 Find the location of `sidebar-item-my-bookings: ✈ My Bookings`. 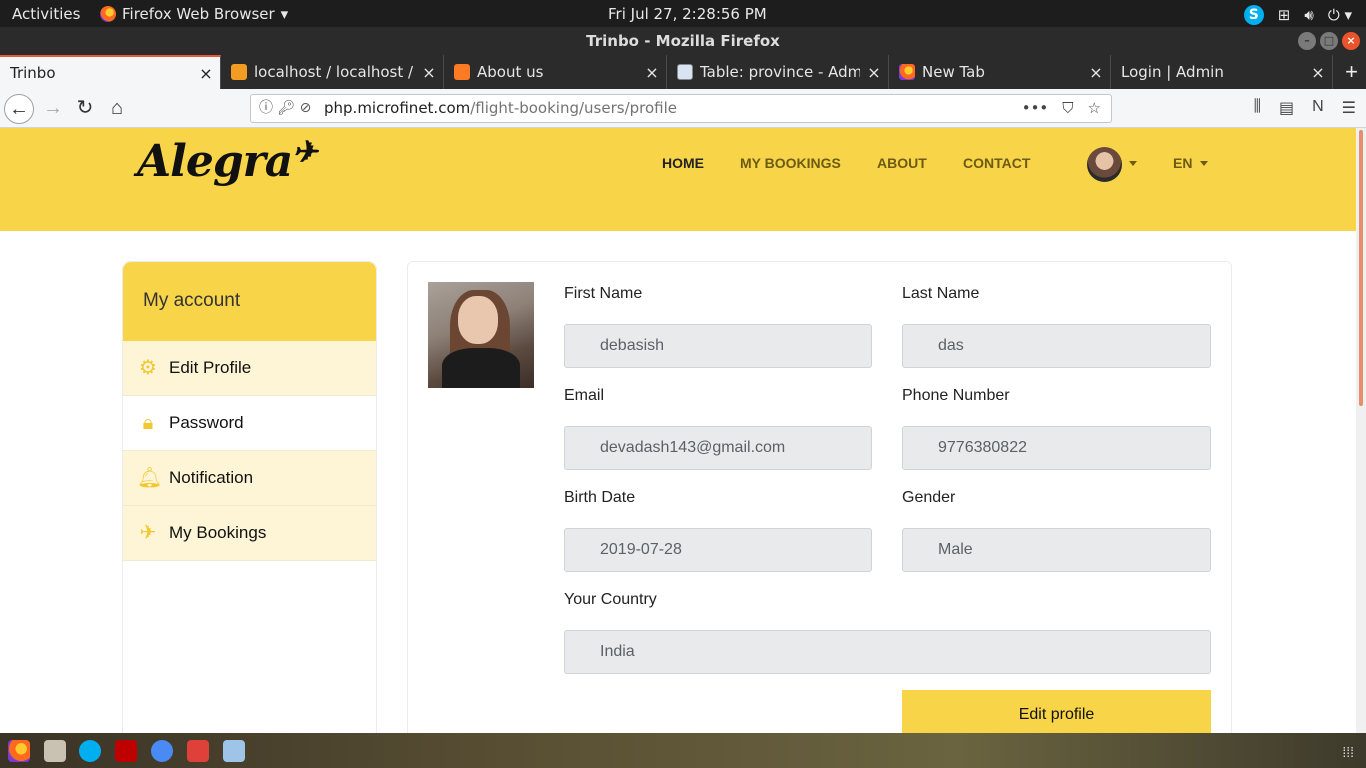

sidebar-item-my-bookings: ✈ My Bookings is located at coordinates (249, 533).